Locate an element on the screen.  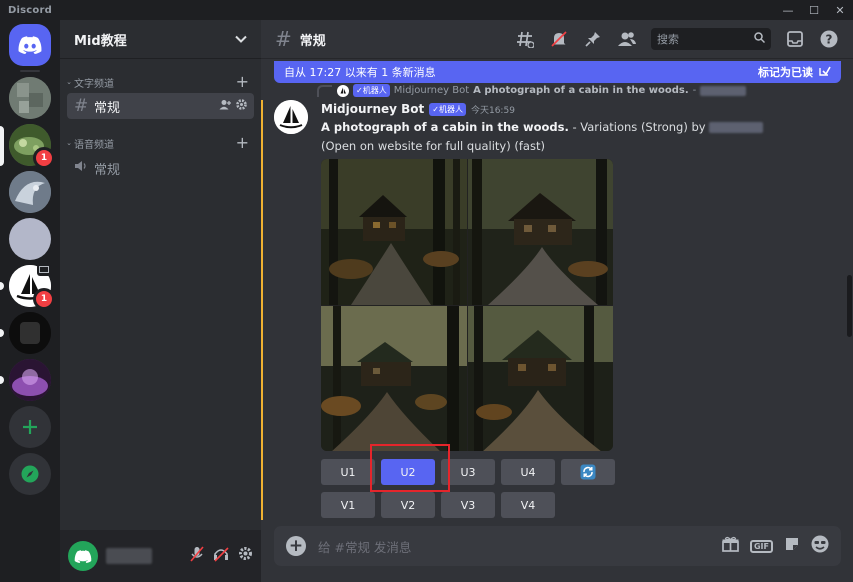
guild-header: Mid教程 is located at coordinates (160, 39).